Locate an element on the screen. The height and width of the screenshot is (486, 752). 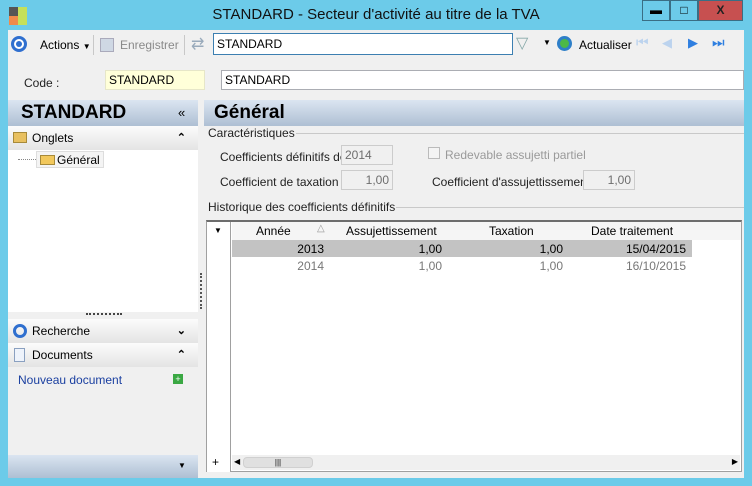
sidebar-header: STANDARD « is located at coordinates (103, 113).